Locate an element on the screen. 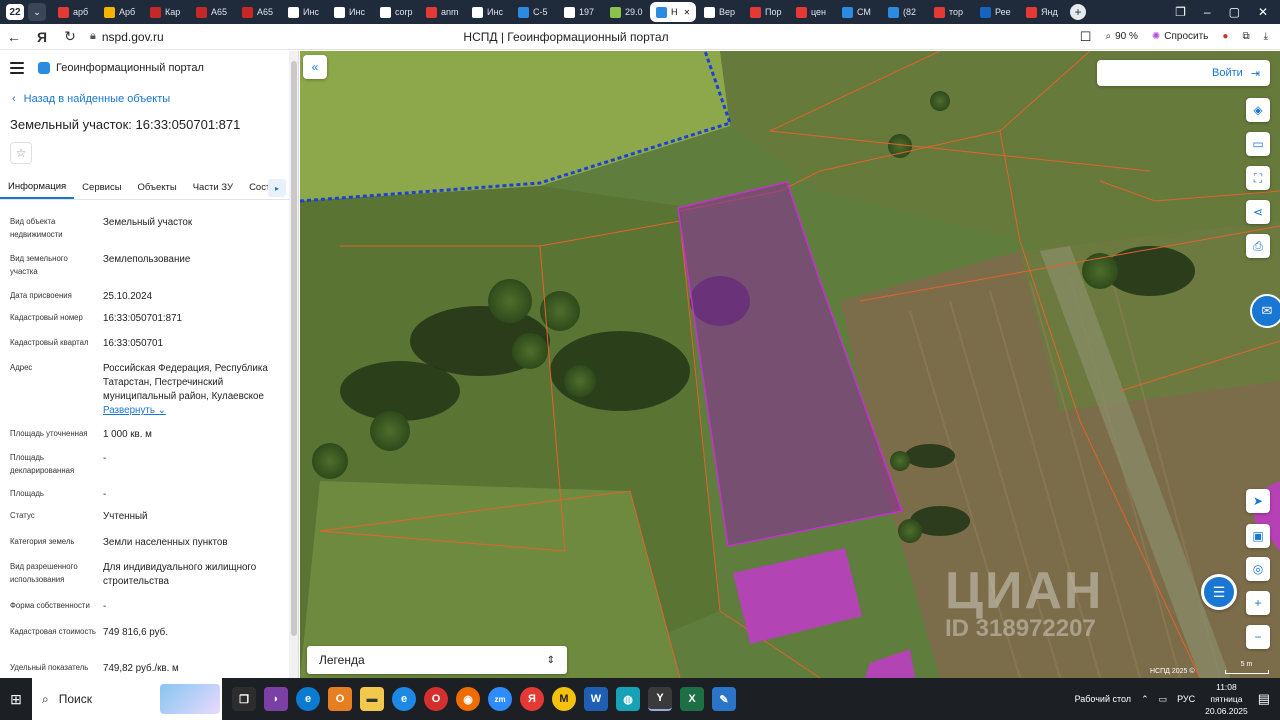  back-icon: ← is located at coordinates (14, 37).